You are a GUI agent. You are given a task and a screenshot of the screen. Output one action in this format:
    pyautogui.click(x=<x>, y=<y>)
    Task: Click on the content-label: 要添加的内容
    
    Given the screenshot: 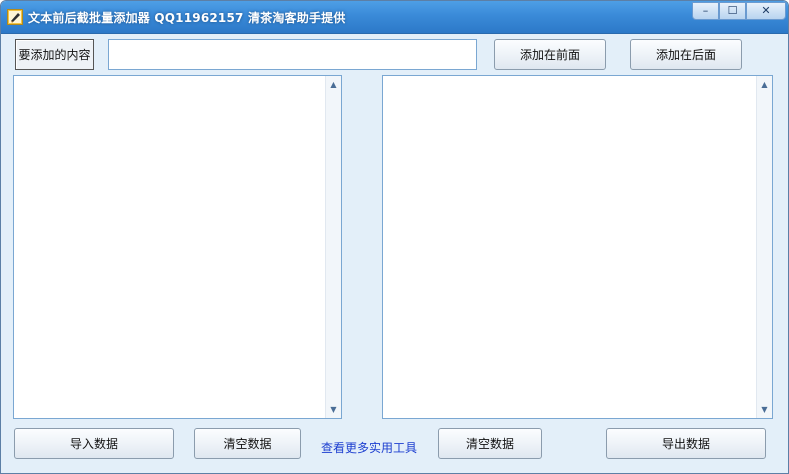 What is the action you would take?
    pyautogui.click(x=54, y=54)
    